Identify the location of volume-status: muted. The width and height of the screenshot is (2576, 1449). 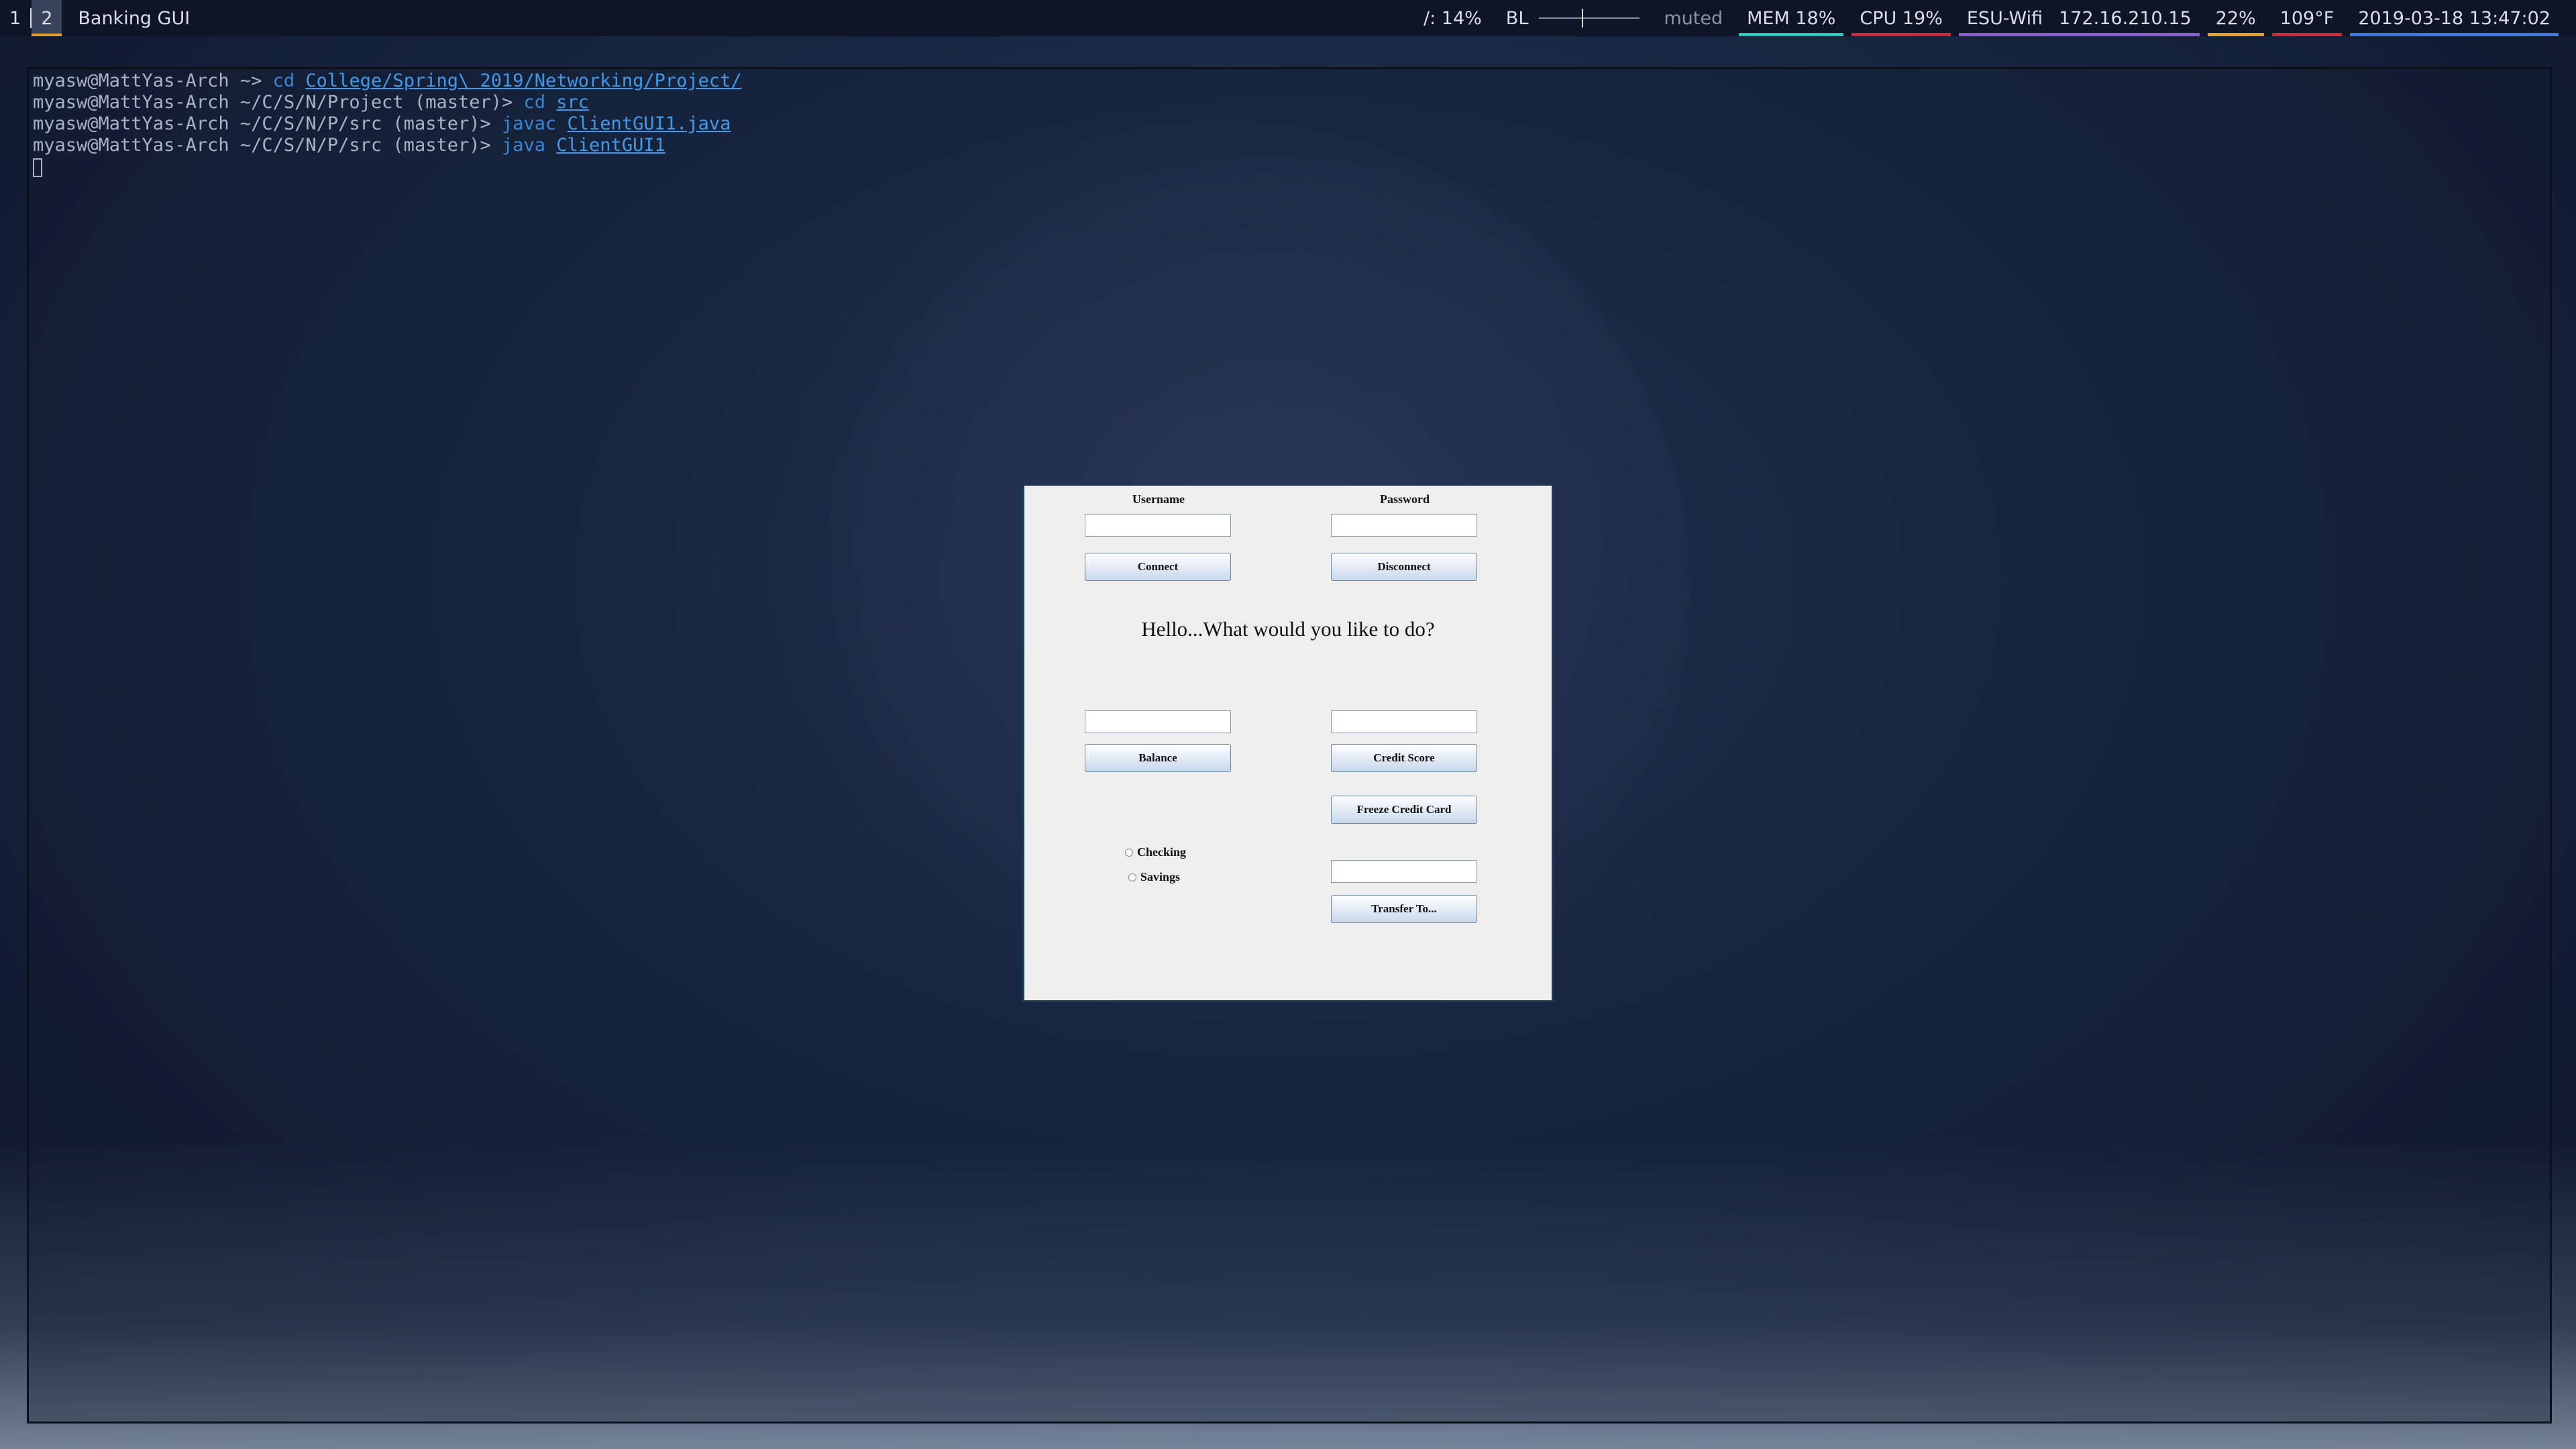
(1693, 18).